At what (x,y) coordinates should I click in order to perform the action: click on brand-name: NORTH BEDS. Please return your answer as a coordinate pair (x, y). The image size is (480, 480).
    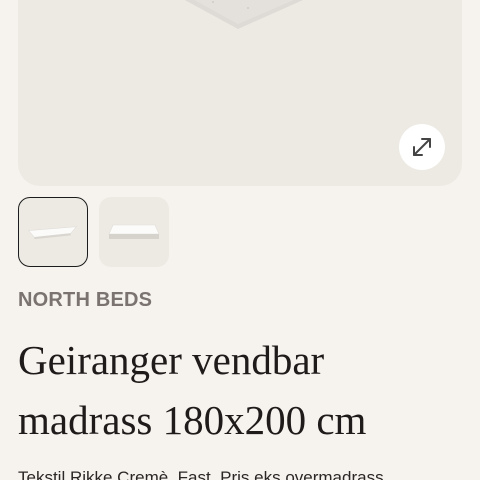
    Looking at the image, I should click on (85, 300).